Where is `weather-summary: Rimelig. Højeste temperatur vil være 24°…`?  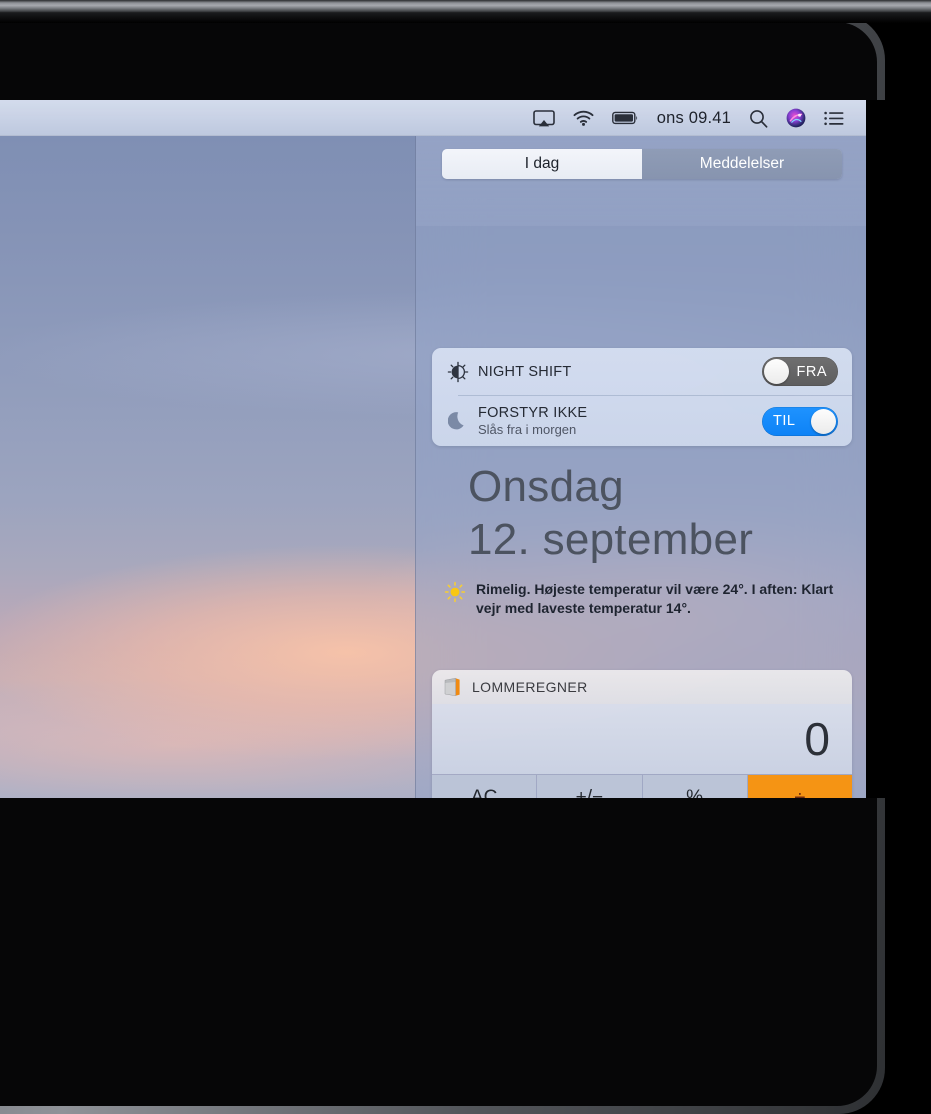 weather-summary: Rimelig. Højeste temperatur vil være 24°… is located at coordinates (644, 599).